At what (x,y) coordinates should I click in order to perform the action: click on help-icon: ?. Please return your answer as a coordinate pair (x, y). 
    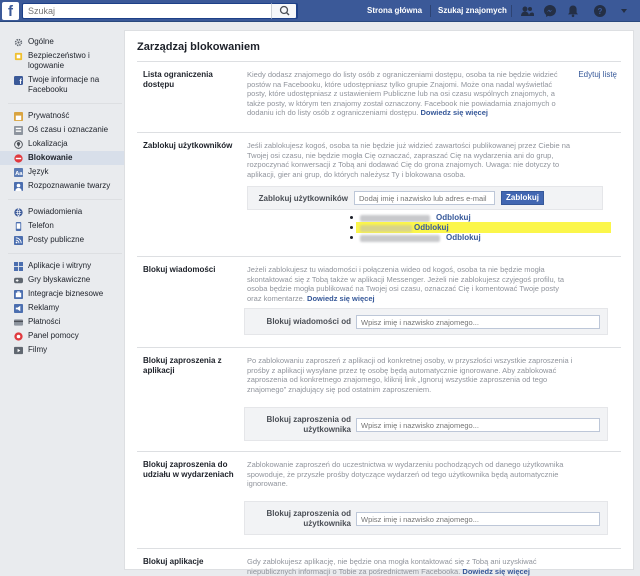
    Looking at the image, I should click on (600, 11).